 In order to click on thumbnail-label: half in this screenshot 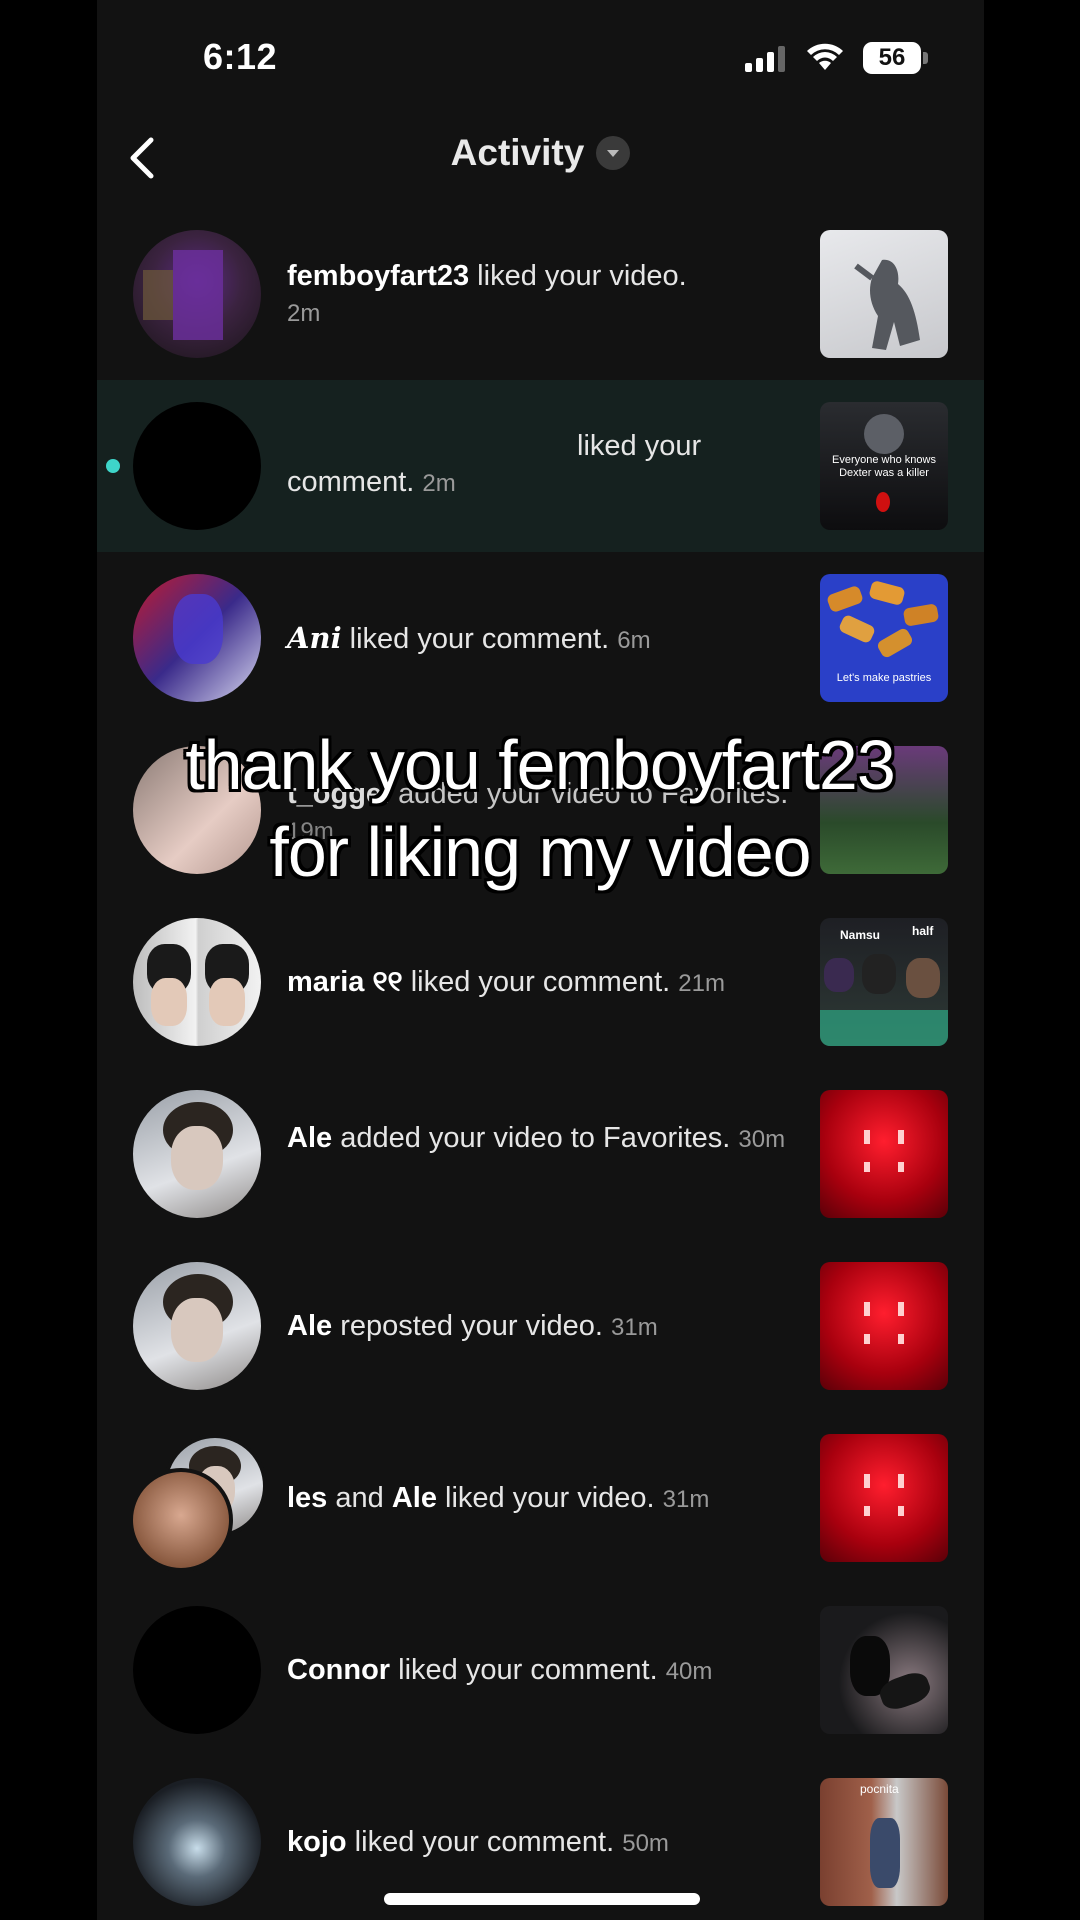, I will do `click(923, 931)`.